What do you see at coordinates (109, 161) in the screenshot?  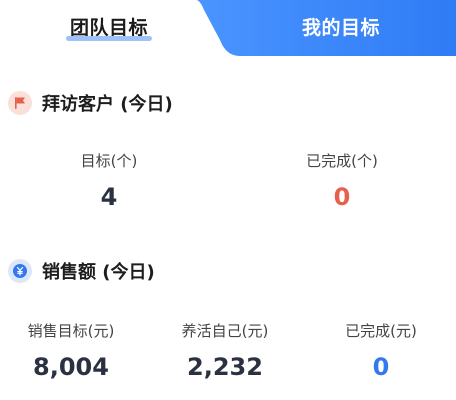 I see `visit-target-label: 目标(个)` at bounding box center [109, 161].